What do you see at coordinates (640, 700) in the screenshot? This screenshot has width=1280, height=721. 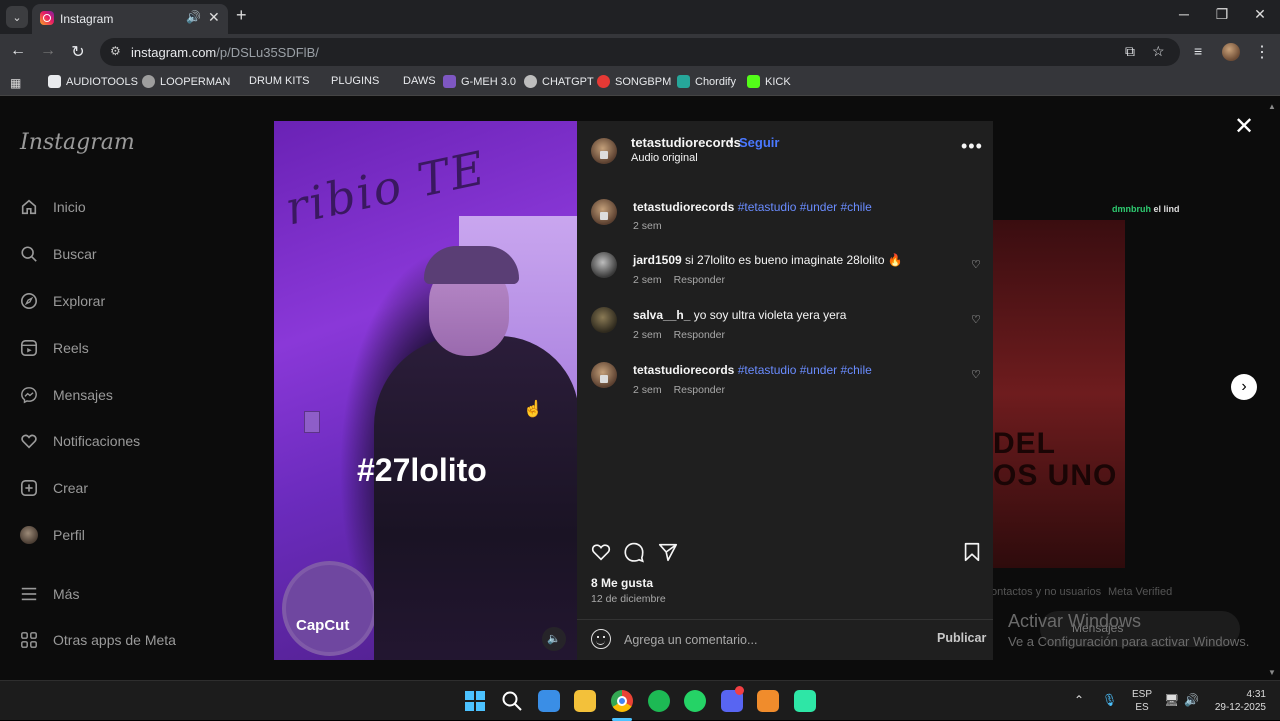 I see `windows-taskbar: ⌃ 🎙 ESP ES 🖥 🔊 4:31 29-12-2025` at bounding box center [640, 700].